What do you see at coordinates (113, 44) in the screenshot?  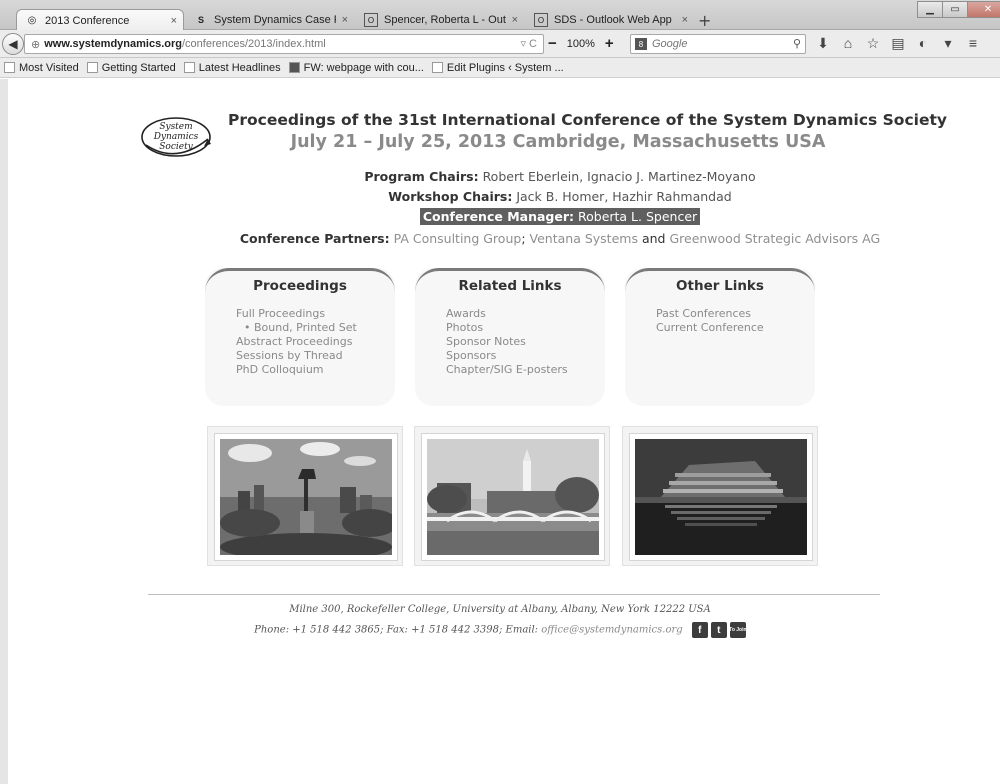 I see `url-domain: www.systemdynamics.org` at bounding box center [113, 44].